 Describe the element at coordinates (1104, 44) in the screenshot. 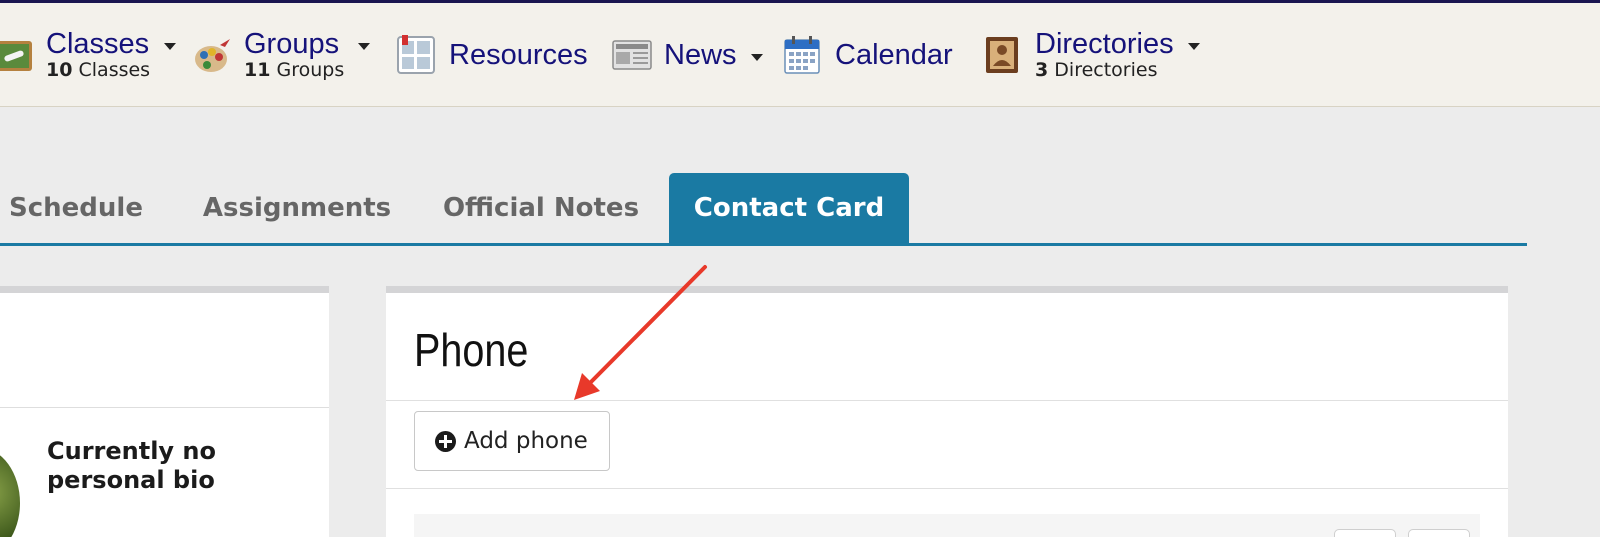

I see `nav-directories-title: Directories` at that location.